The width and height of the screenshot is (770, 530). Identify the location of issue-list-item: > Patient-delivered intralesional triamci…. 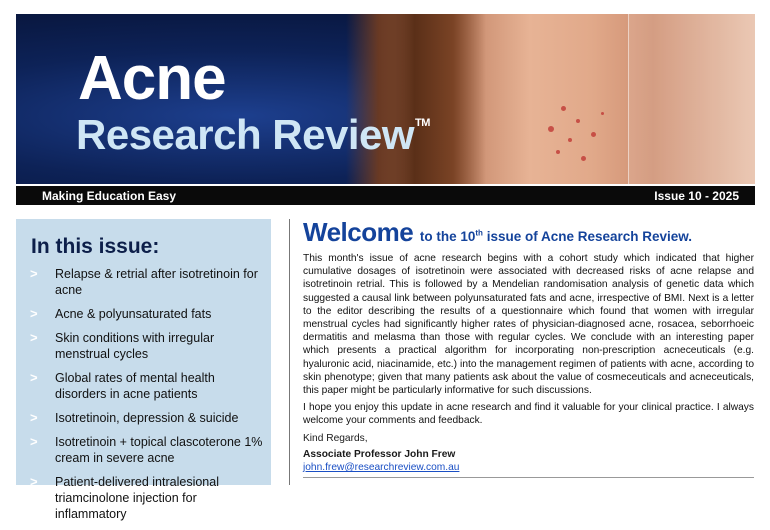
(146, 498).